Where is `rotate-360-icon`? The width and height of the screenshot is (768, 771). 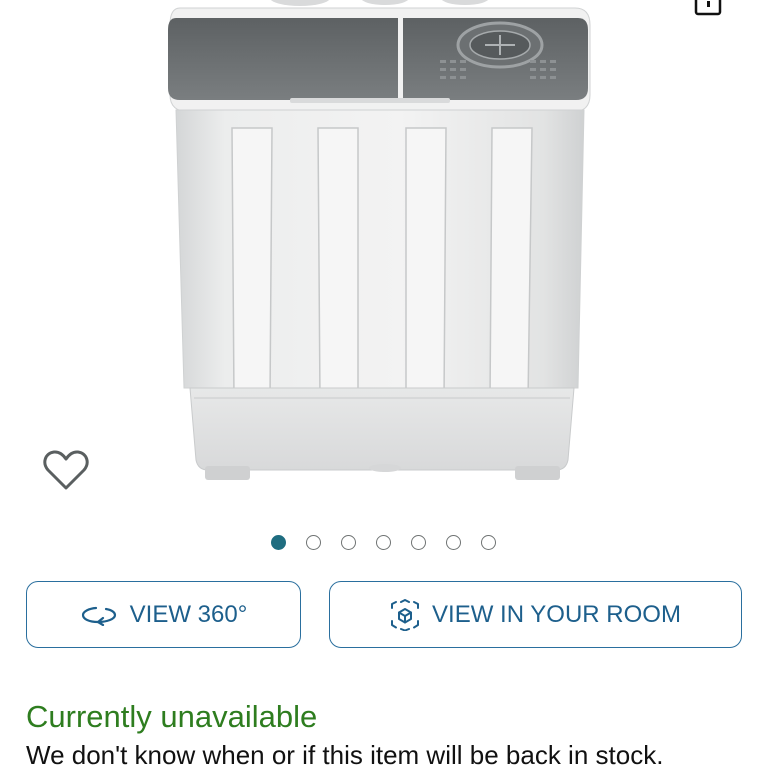
rotate-360-icon is located at coordinates (98, 616).